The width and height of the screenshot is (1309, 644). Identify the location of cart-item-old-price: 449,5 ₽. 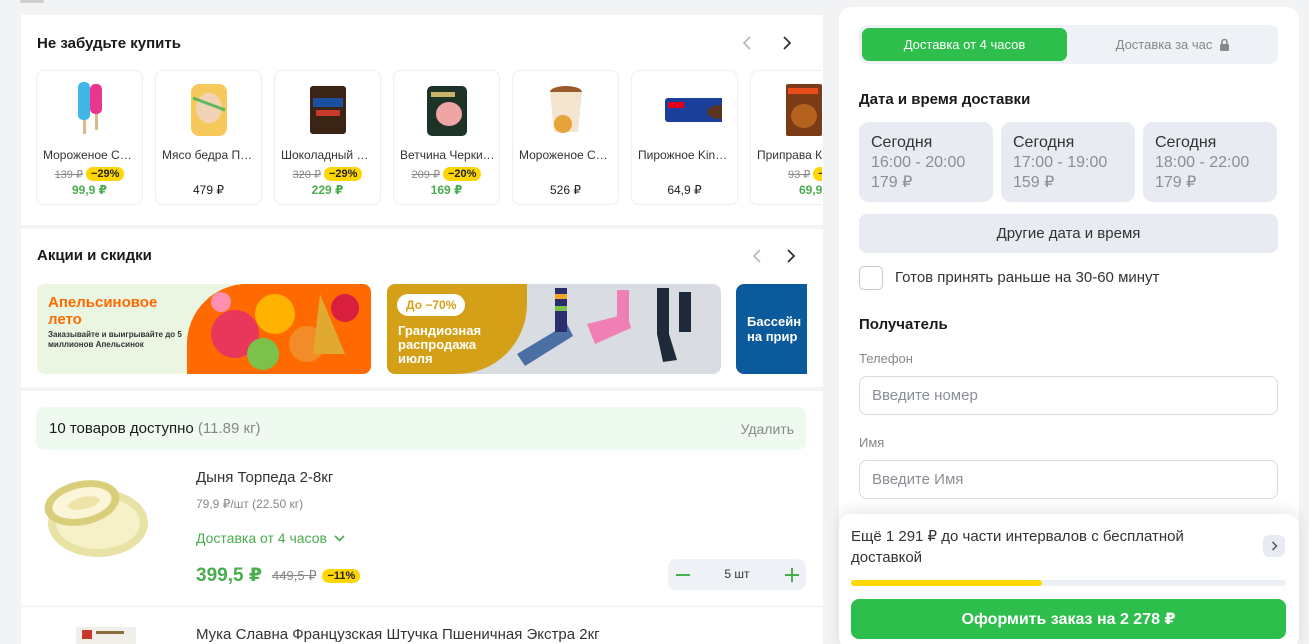
(294, 575).